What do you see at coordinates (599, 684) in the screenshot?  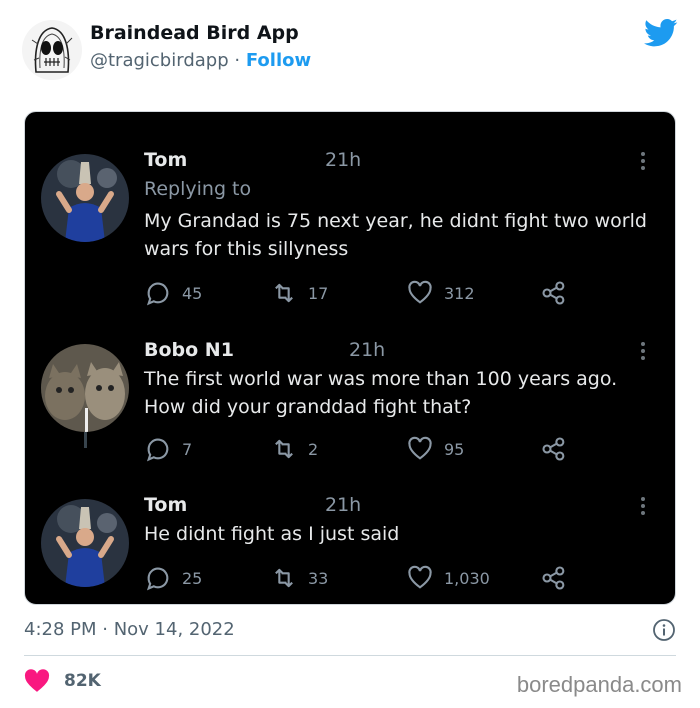 I see `source-watermark: boredpanda.com` at bounding box center [599, 684].